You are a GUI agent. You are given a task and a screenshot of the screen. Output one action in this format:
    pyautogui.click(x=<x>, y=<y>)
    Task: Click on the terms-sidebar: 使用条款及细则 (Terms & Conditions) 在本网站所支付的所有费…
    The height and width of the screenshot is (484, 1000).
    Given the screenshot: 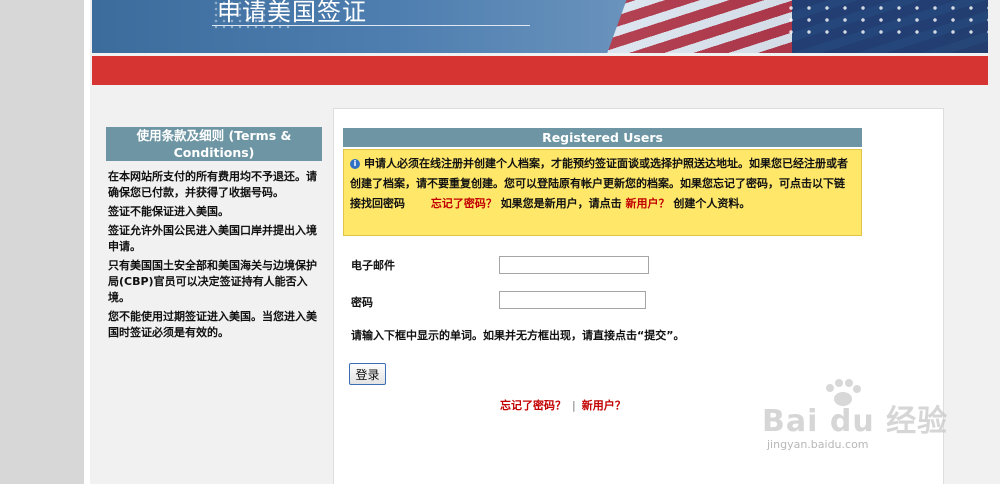 What is the action you would take?
    pyautogui.click(x=214, y=235)
    